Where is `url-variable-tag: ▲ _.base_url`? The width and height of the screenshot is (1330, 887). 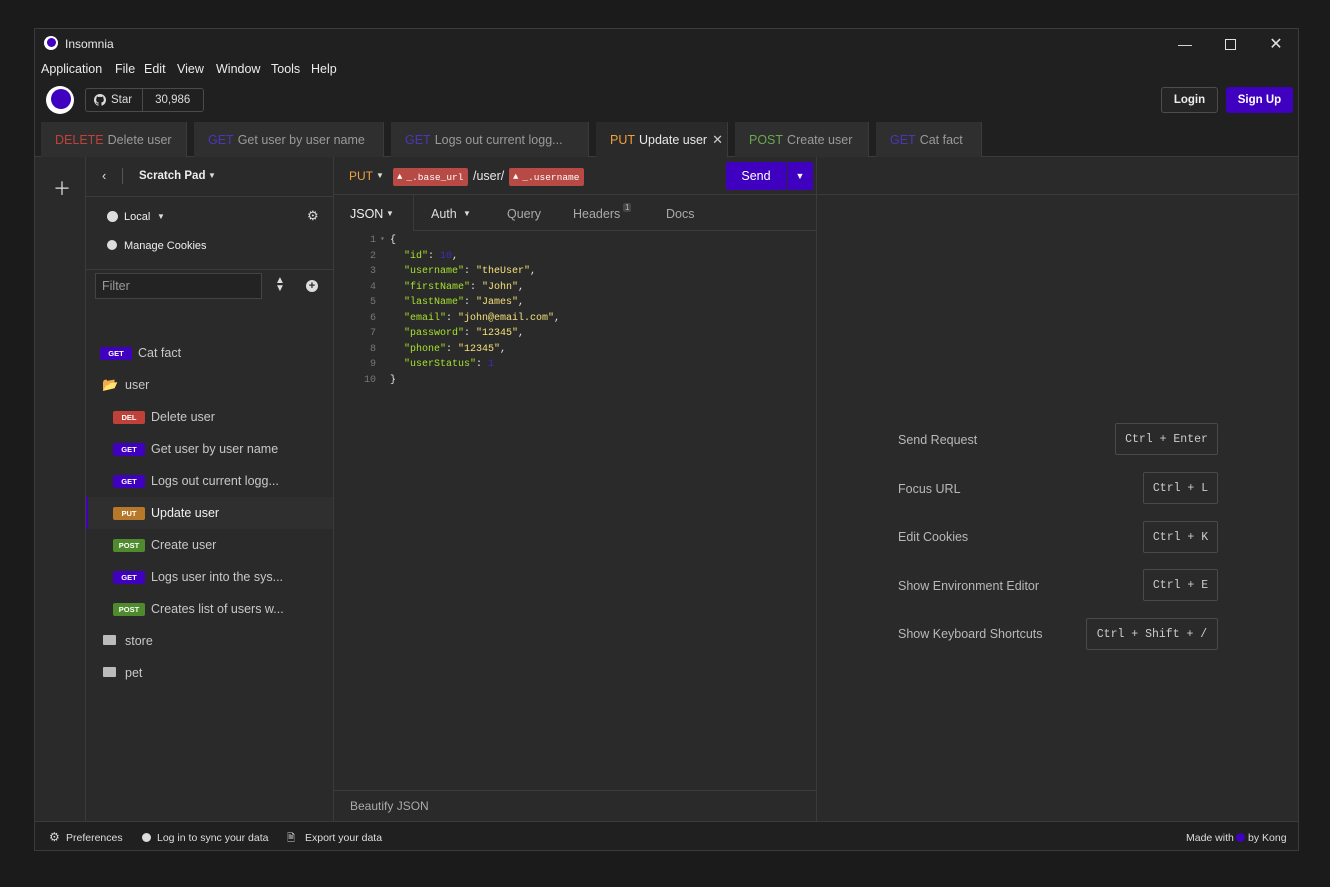 url-variable-tag: ▲ _.base_url is located at coordinates (431, 177).